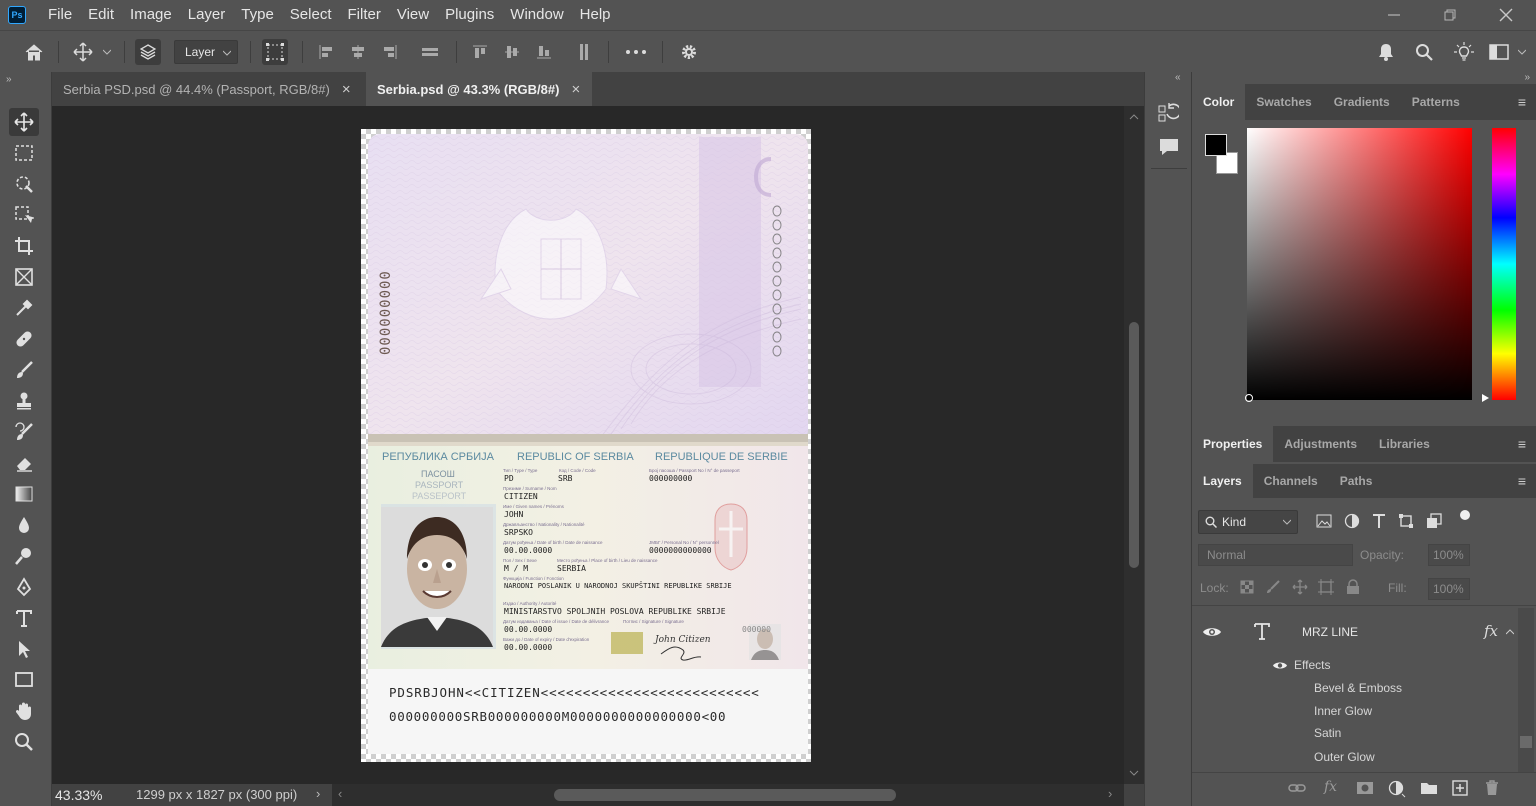 Image resolution: width=1536 pixels, height=806 pixels. What do you see at coordinates (318, 793) in the screenshot?
I see `chevron-right-icon: ›` at bounding box center [318, 793].